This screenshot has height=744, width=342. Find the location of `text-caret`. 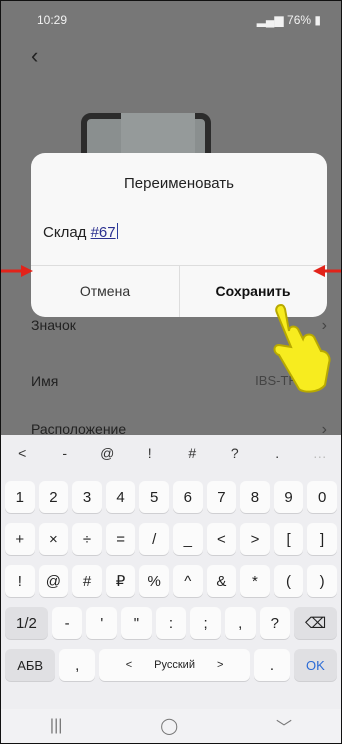

text-caret is located at coordinates (117, 231).